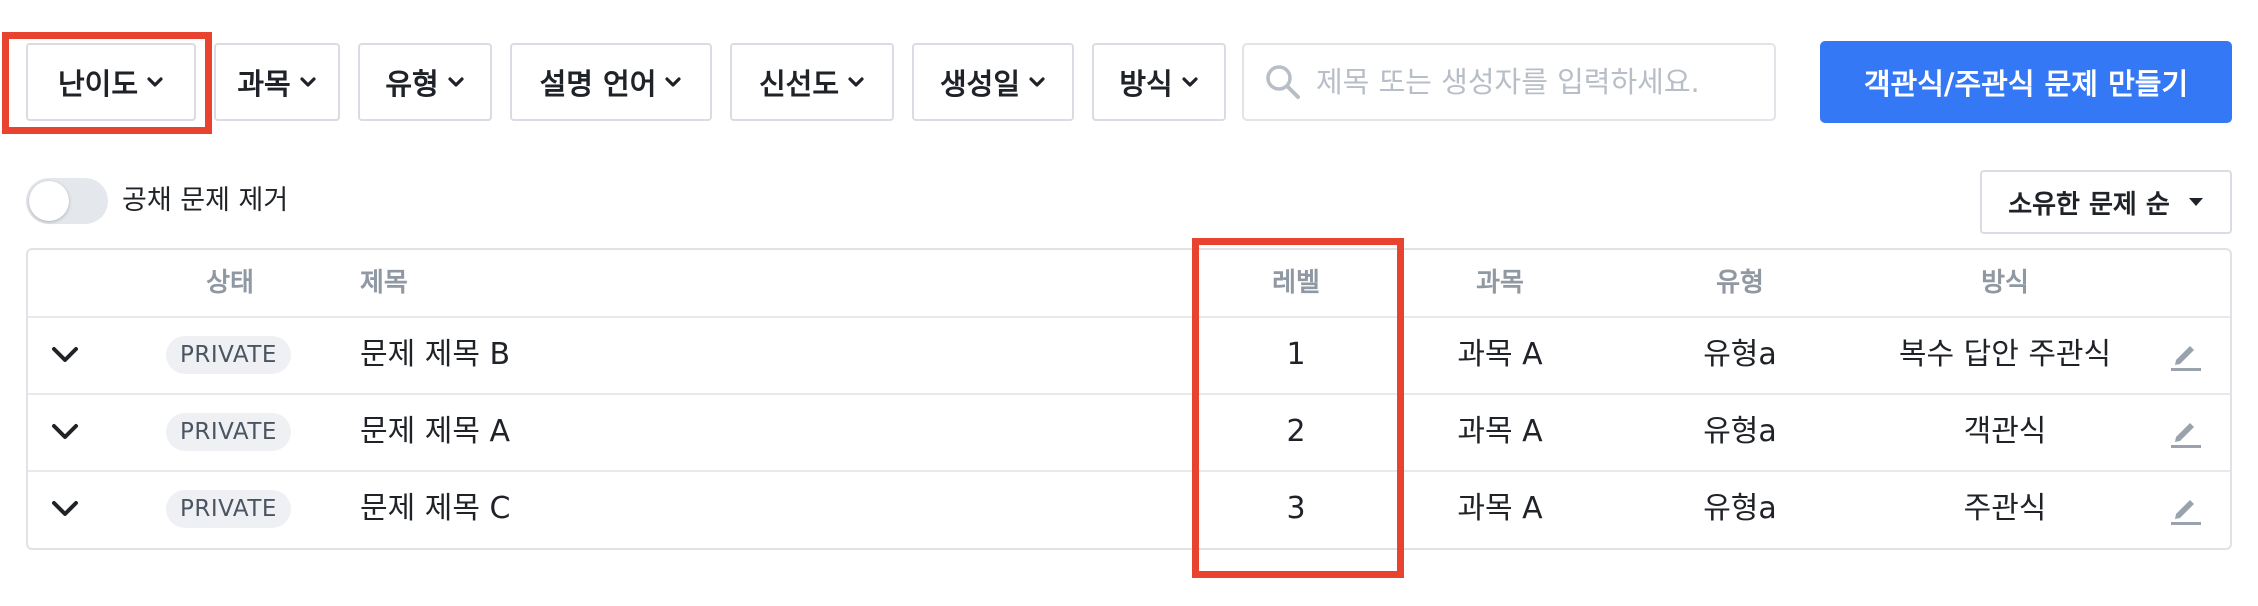 Image resolution: width=2258 pixels, height=606 pixels. I want to click on search-box, so click(1509, 82).